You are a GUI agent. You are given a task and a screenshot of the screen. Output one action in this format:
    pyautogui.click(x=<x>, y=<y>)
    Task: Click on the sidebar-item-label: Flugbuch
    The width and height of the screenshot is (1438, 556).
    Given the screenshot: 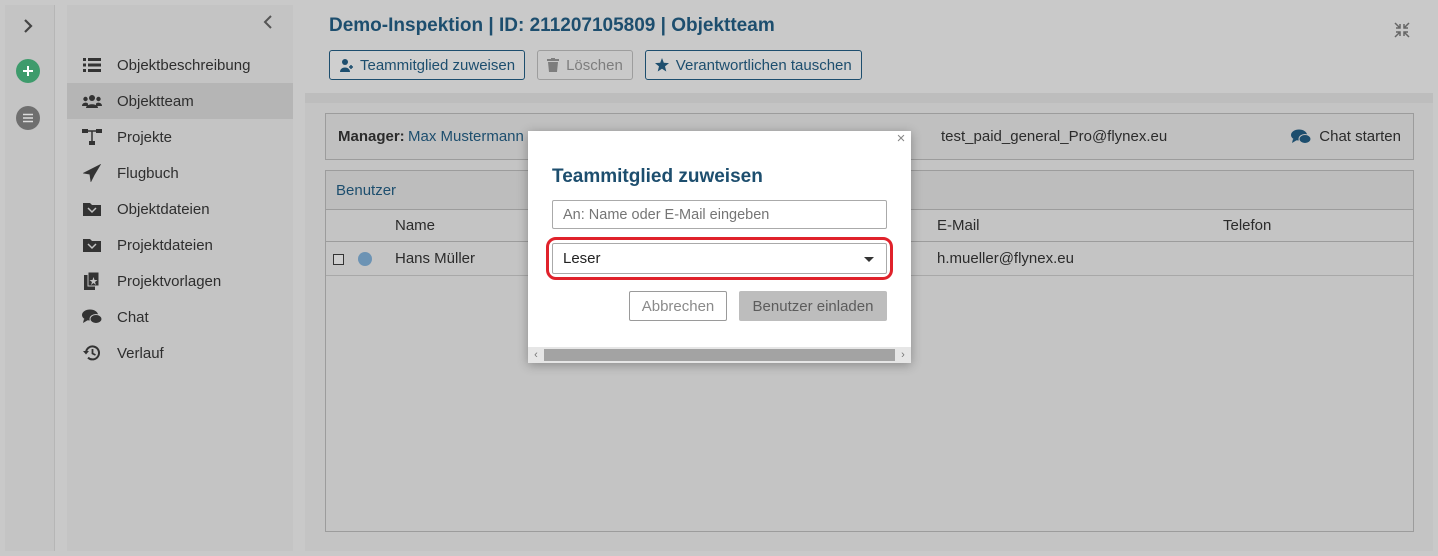 What is the action you would take?
    pyautogui.click(x=148, y=173)
    